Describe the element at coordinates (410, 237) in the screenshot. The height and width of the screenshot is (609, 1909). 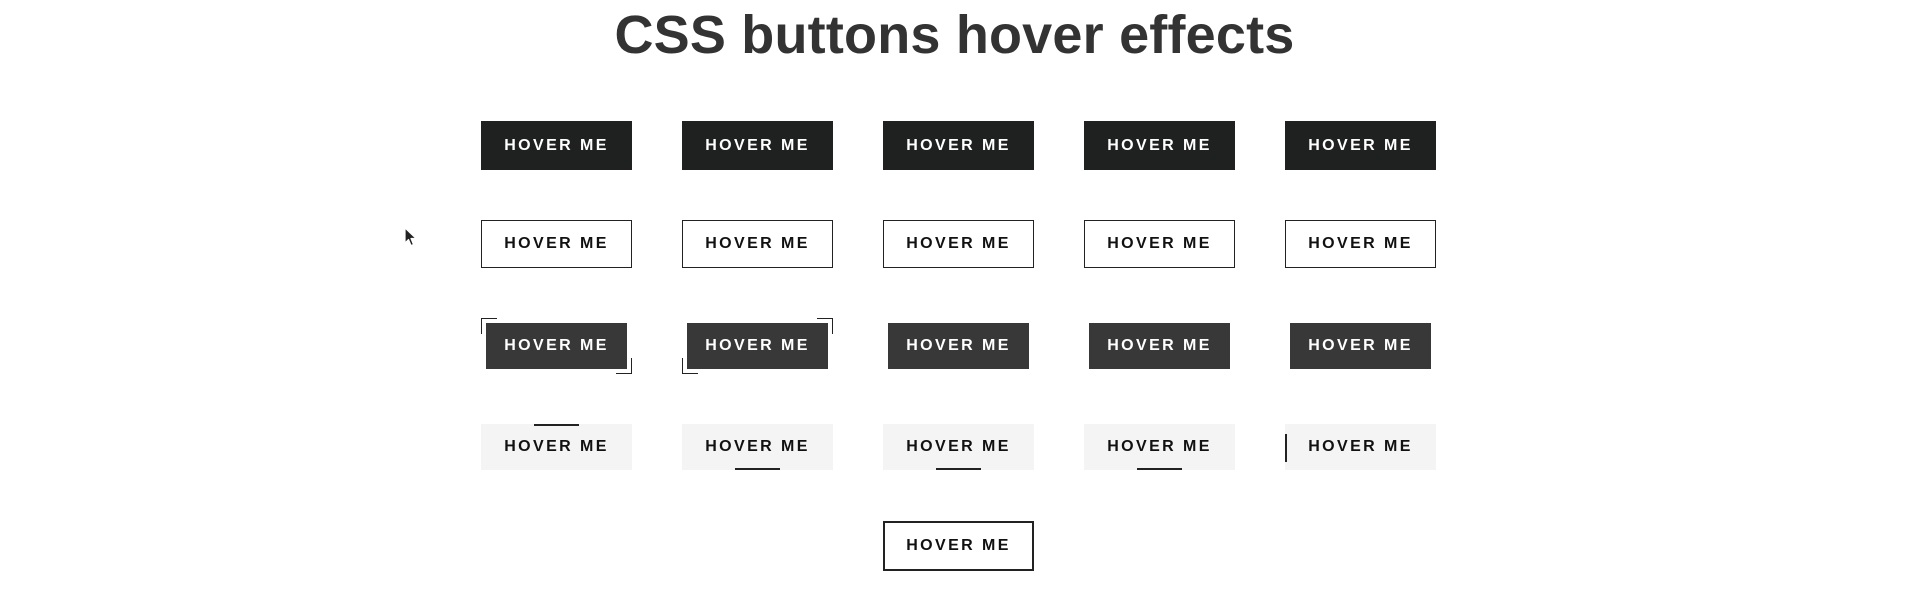
I see `mouse-pointer-icon` at that location.